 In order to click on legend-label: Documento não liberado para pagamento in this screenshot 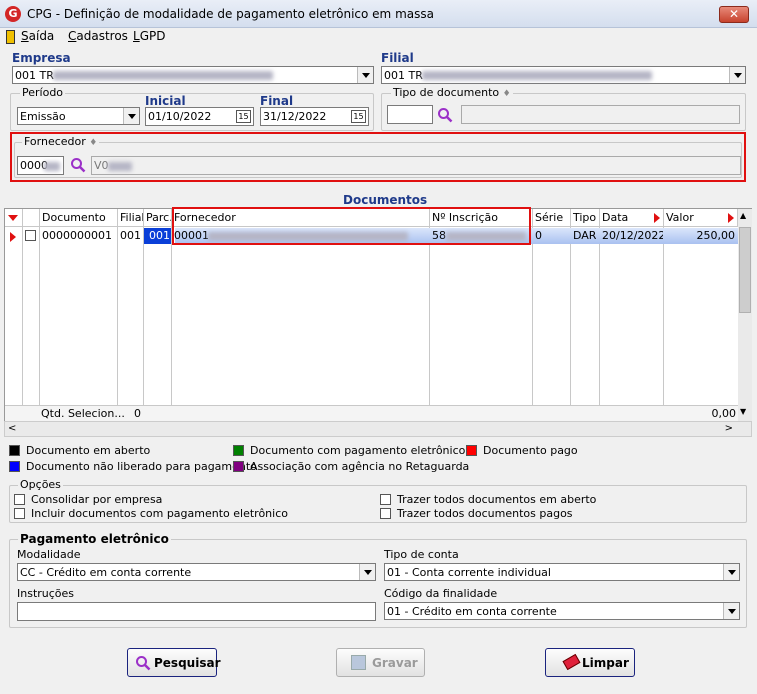, I will do `click(141, 466)`.